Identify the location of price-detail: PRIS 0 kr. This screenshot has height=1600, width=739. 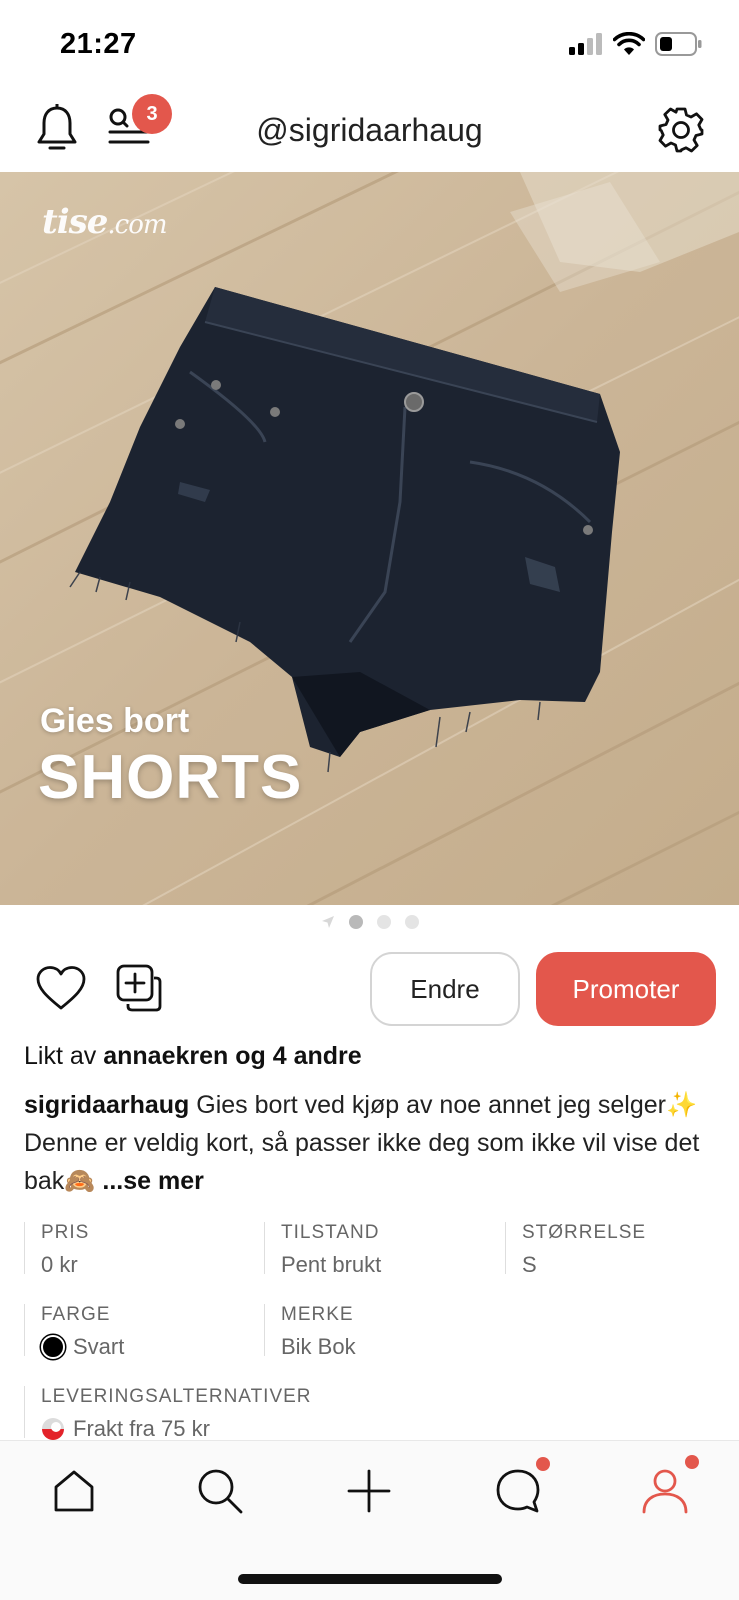
(57, 1249).